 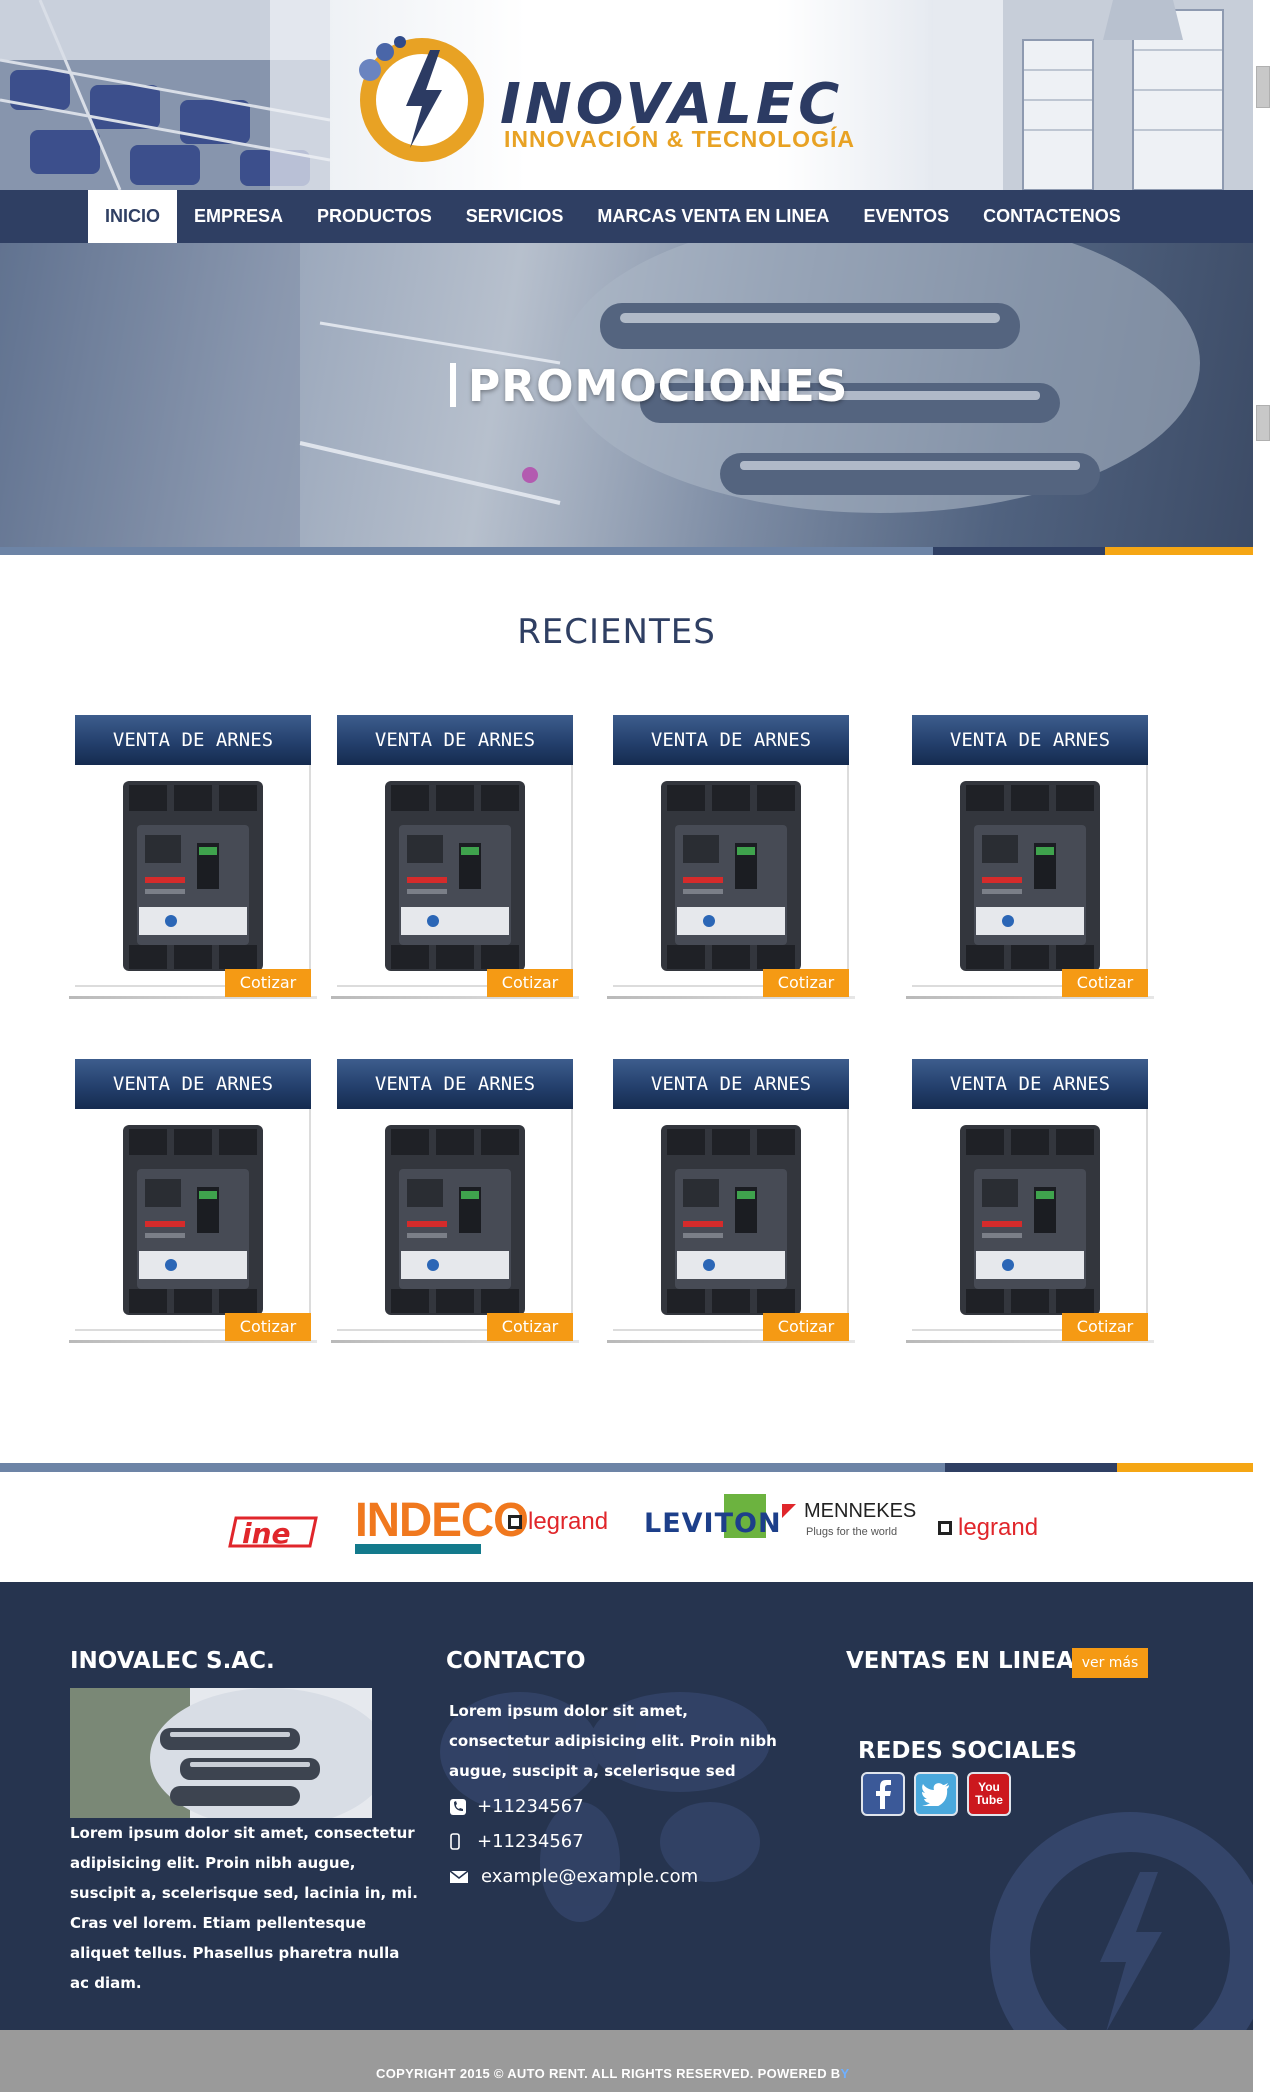 What do you see at coordinates (1110, 1663) in the screenshot?
I see `ver-mas-button: ver más` at bounding box center [1110, 1663].